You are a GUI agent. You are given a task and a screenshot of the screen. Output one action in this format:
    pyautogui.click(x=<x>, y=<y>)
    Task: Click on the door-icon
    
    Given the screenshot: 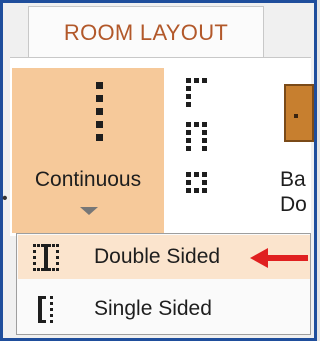 What is the action you would take?
    pyautogui.click(x=299, y=113)
    